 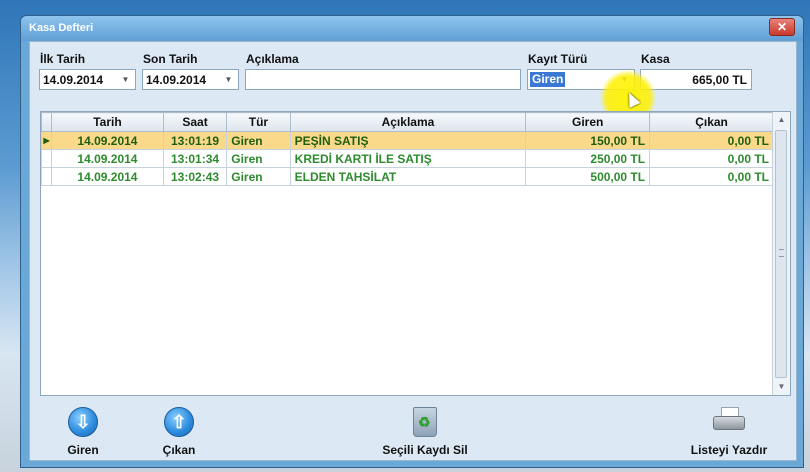 I want to click on kayit-turu-label: Kayıt Türü, so click(x=558, y=59).